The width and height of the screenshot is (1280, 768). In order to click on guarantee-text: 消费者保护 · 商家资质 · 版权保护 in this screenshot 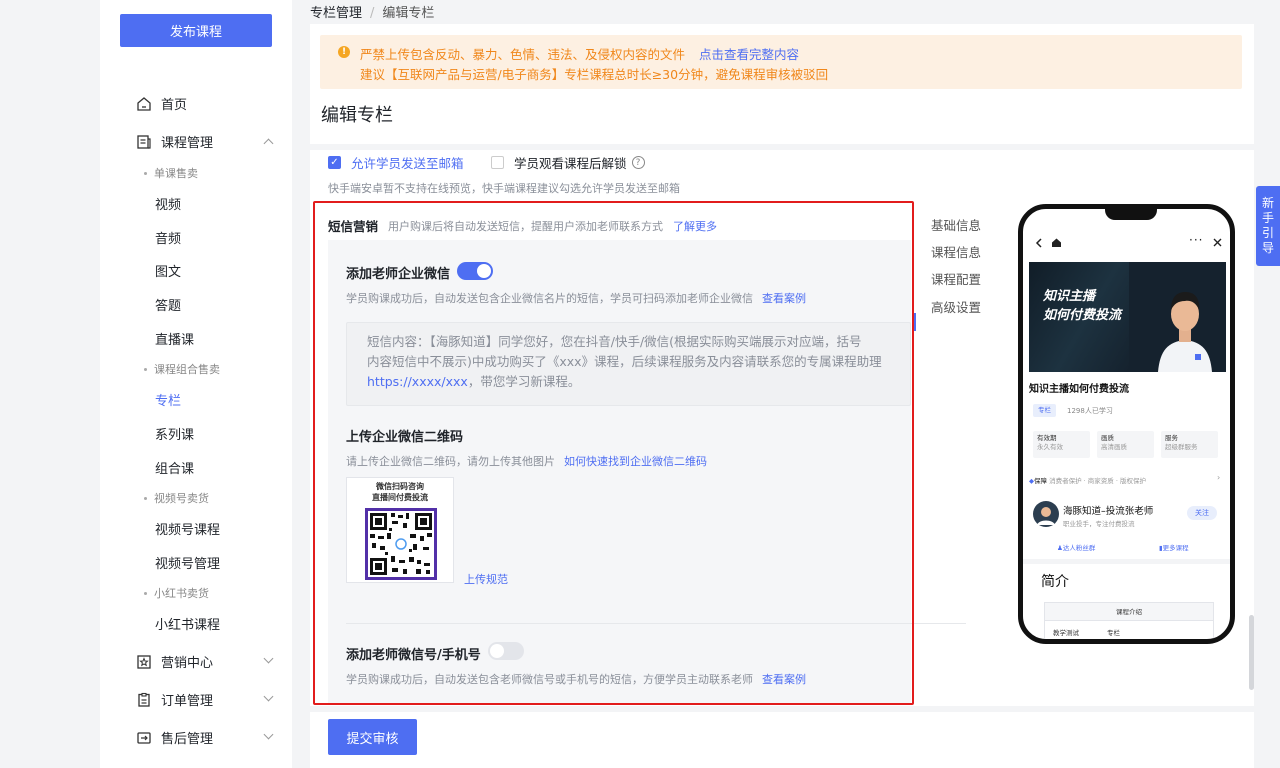, I will do `click(1097, 481)`.